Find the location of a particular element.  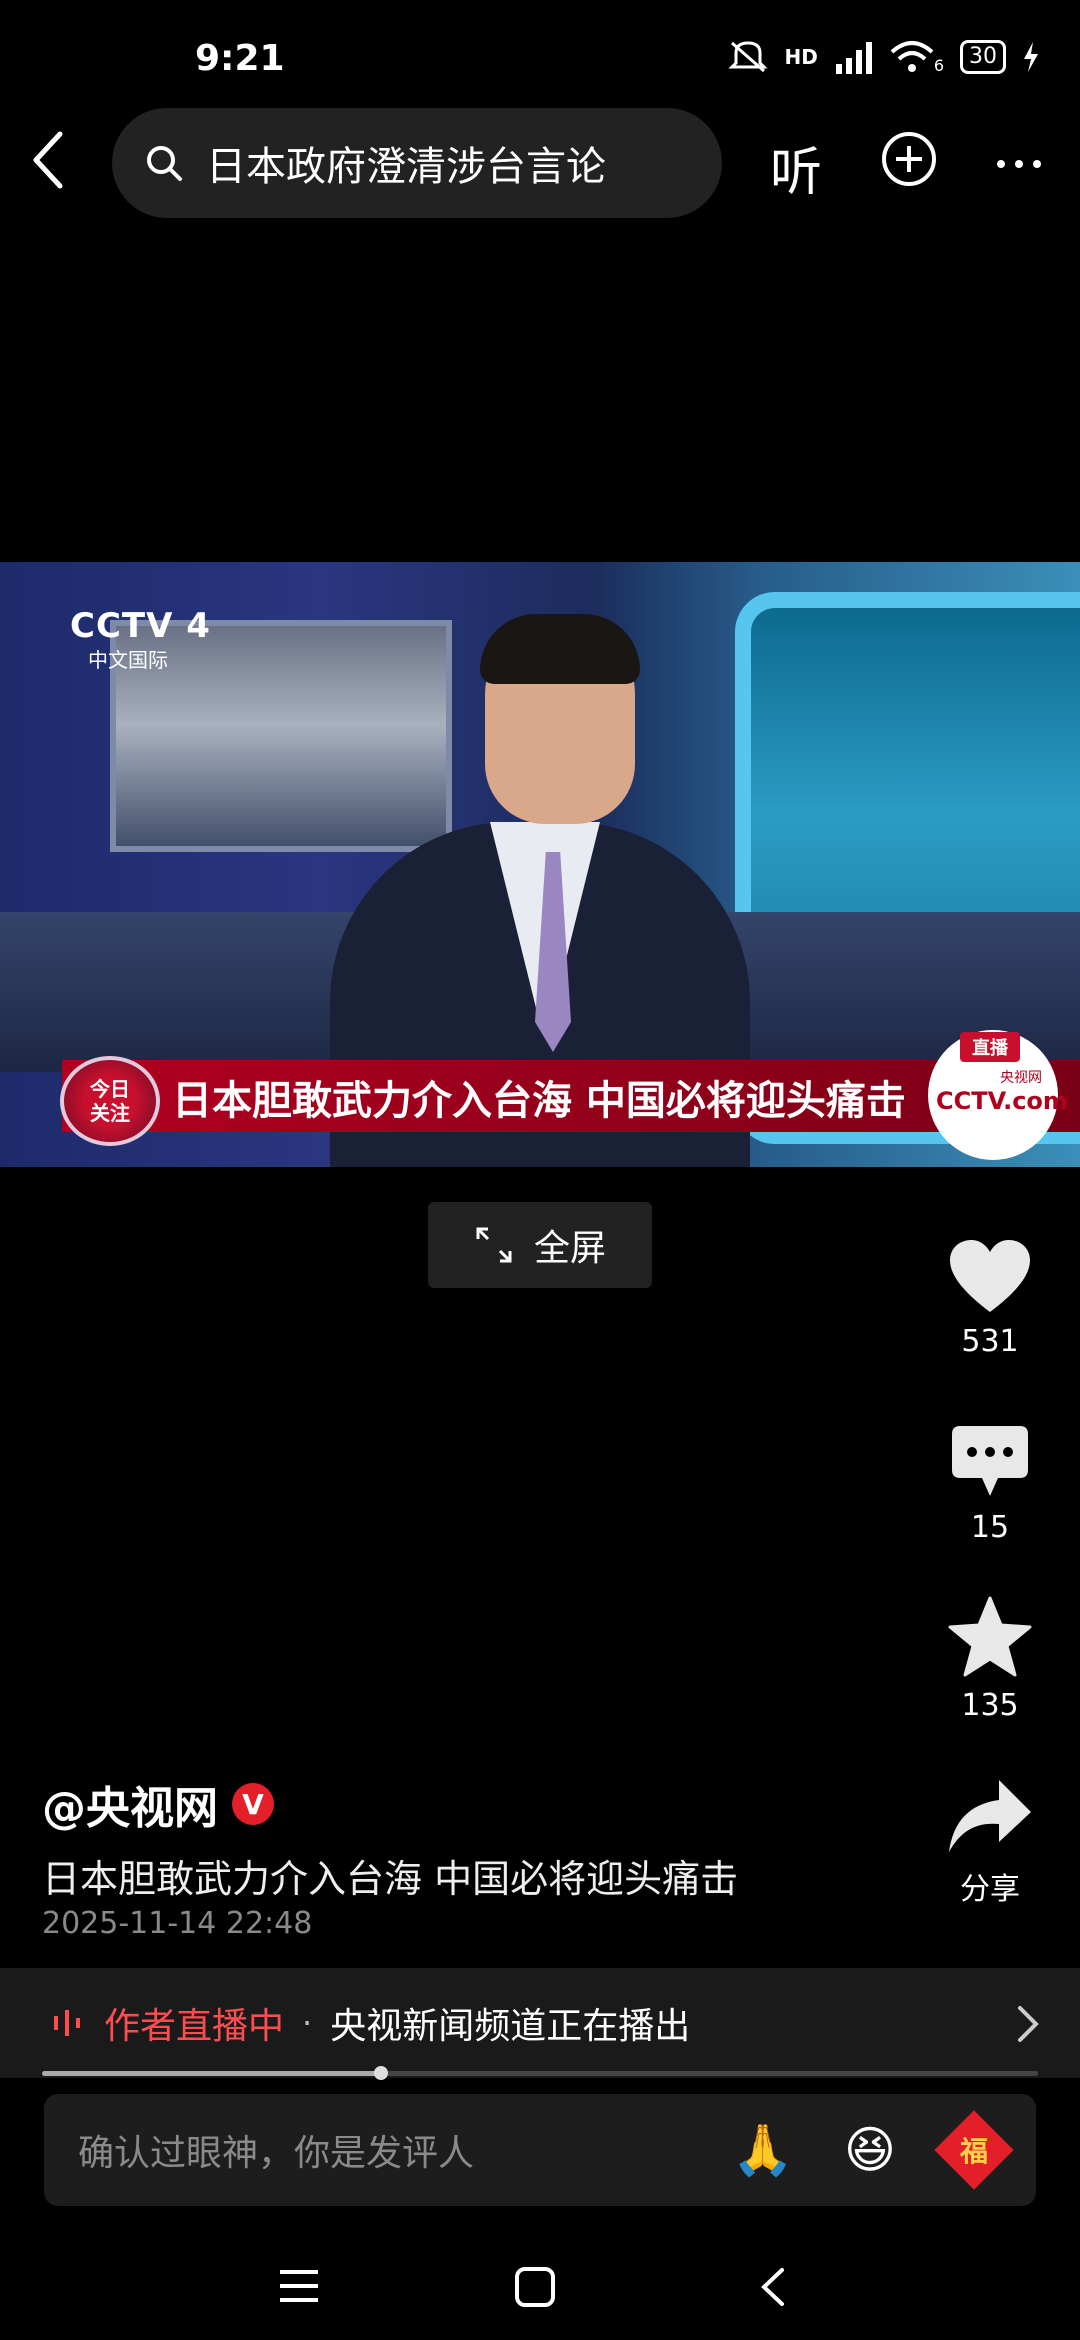

share-label: 分享 is located at coordinates (990, 1889).